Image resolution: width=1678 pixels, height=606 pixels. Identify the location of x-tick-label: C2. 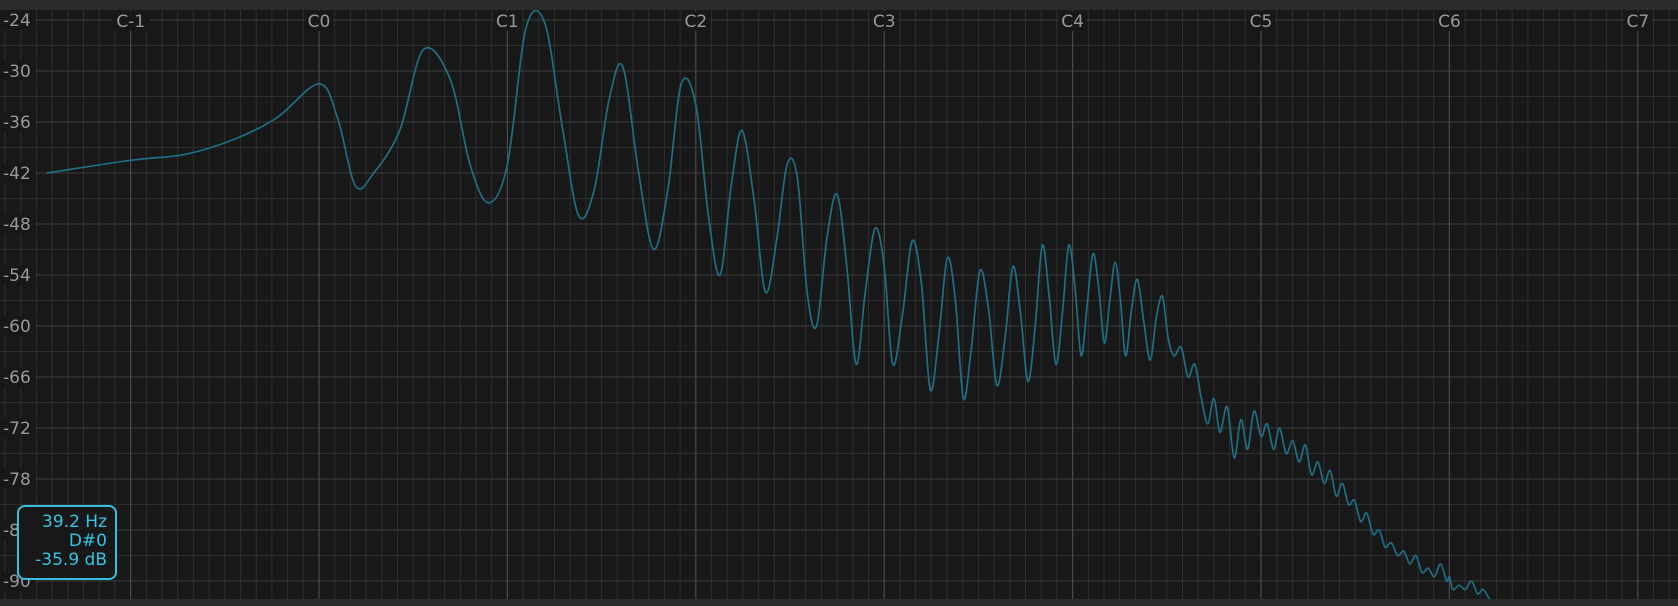
(695, 22).